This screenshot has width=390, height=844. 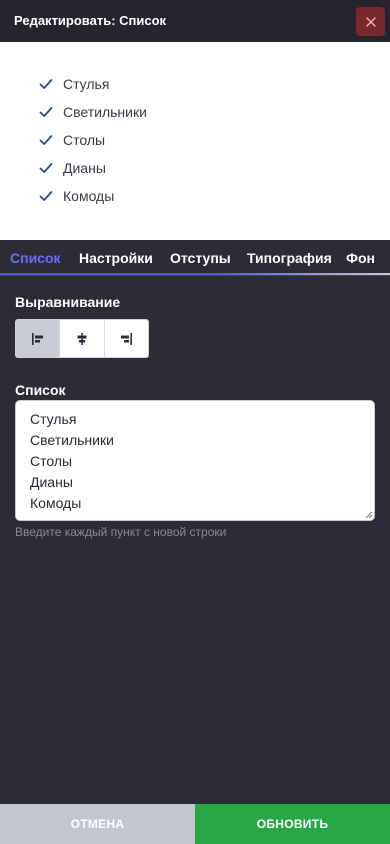 I want to click on align-right-icon, so click(x=127, y=338).